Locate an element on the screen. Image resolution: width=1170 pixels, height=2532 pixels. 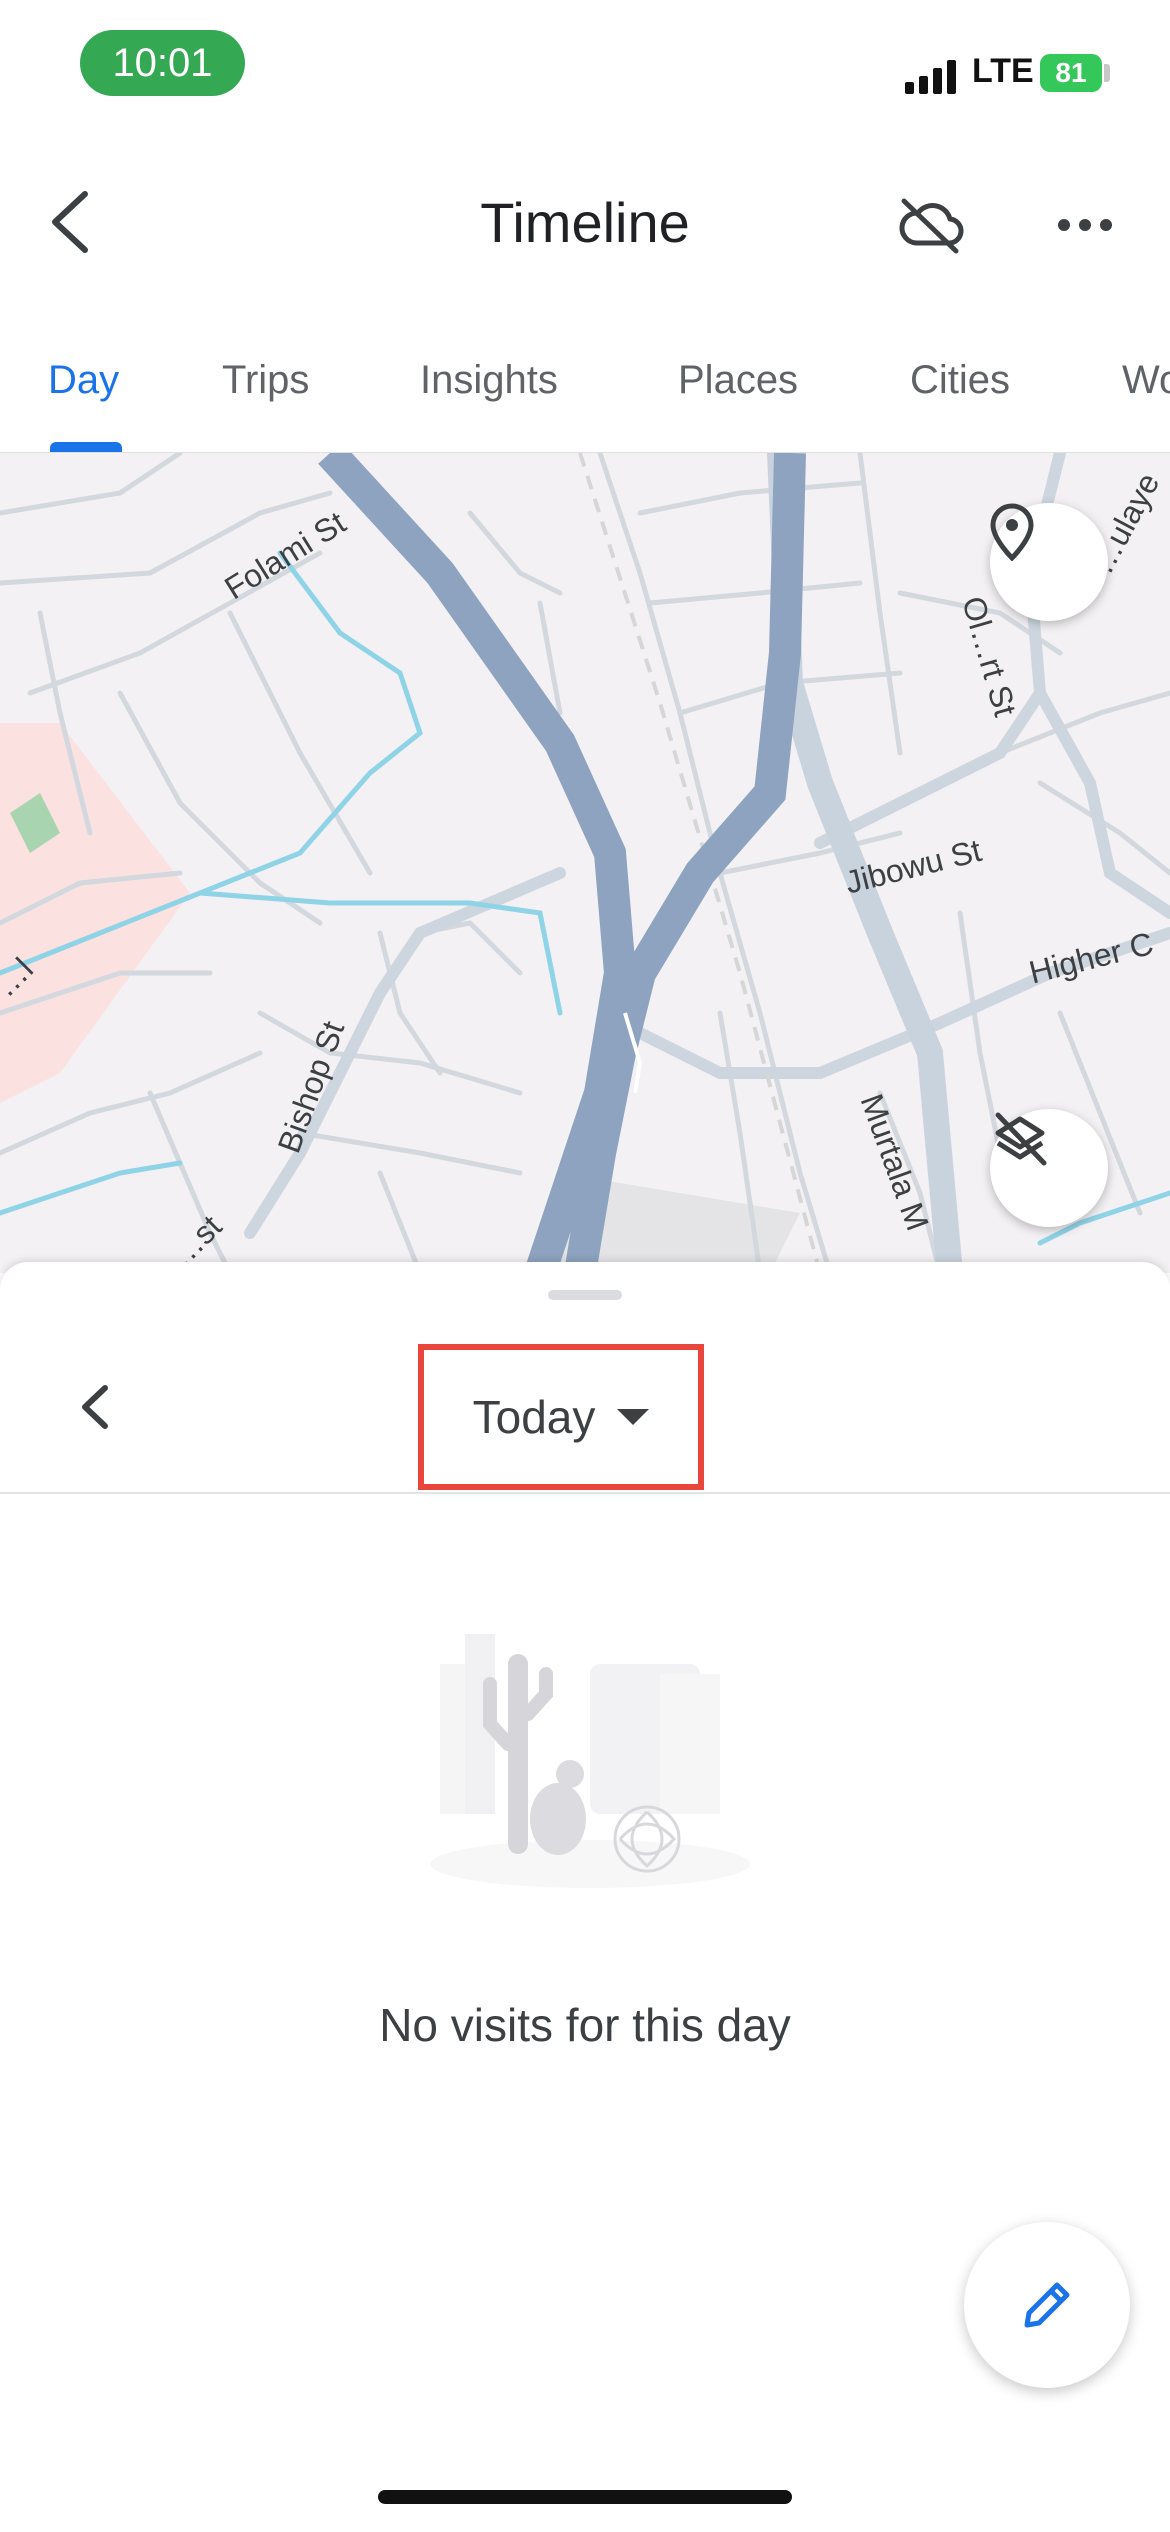
cloud-off-icon is located at coordinates (931, 226).